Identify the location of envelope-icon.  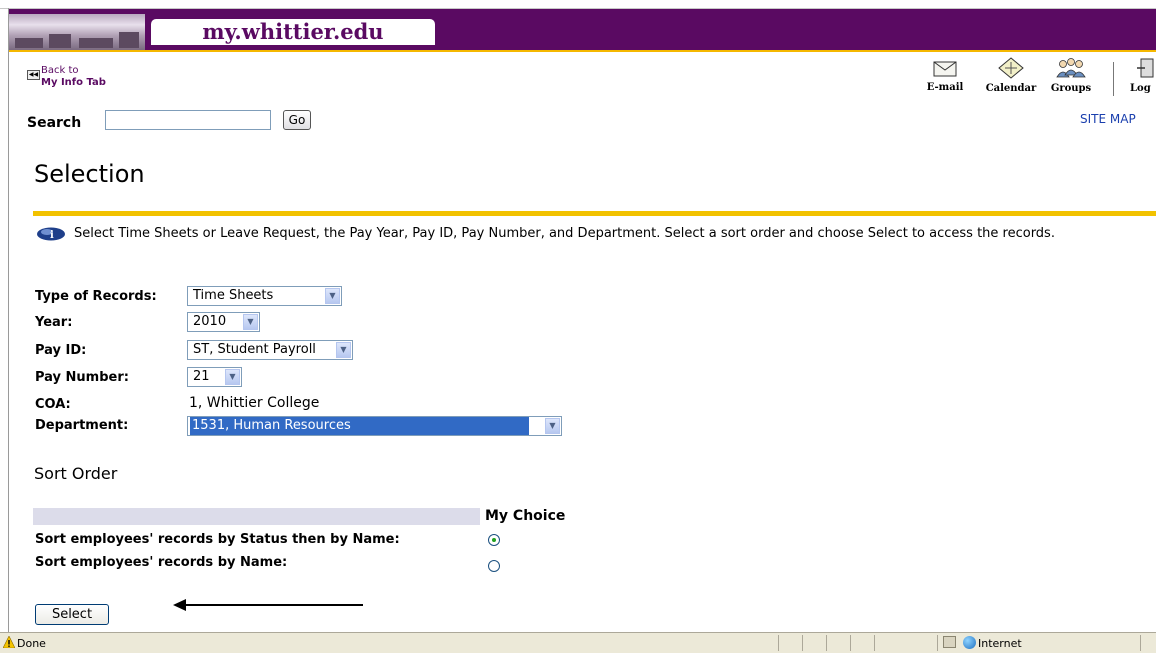
(945, 69).